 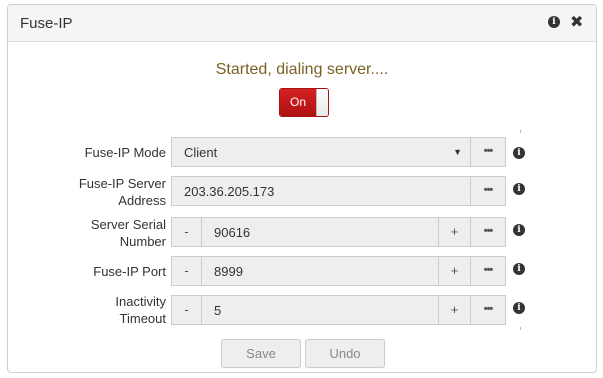 I want to click on port-more-button: •••, so click(x=488, y=271).